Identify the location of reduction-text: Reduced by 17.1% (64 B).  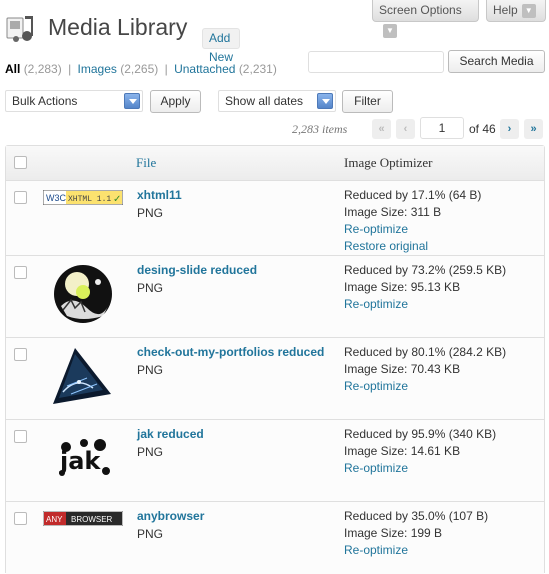
(413, 195).